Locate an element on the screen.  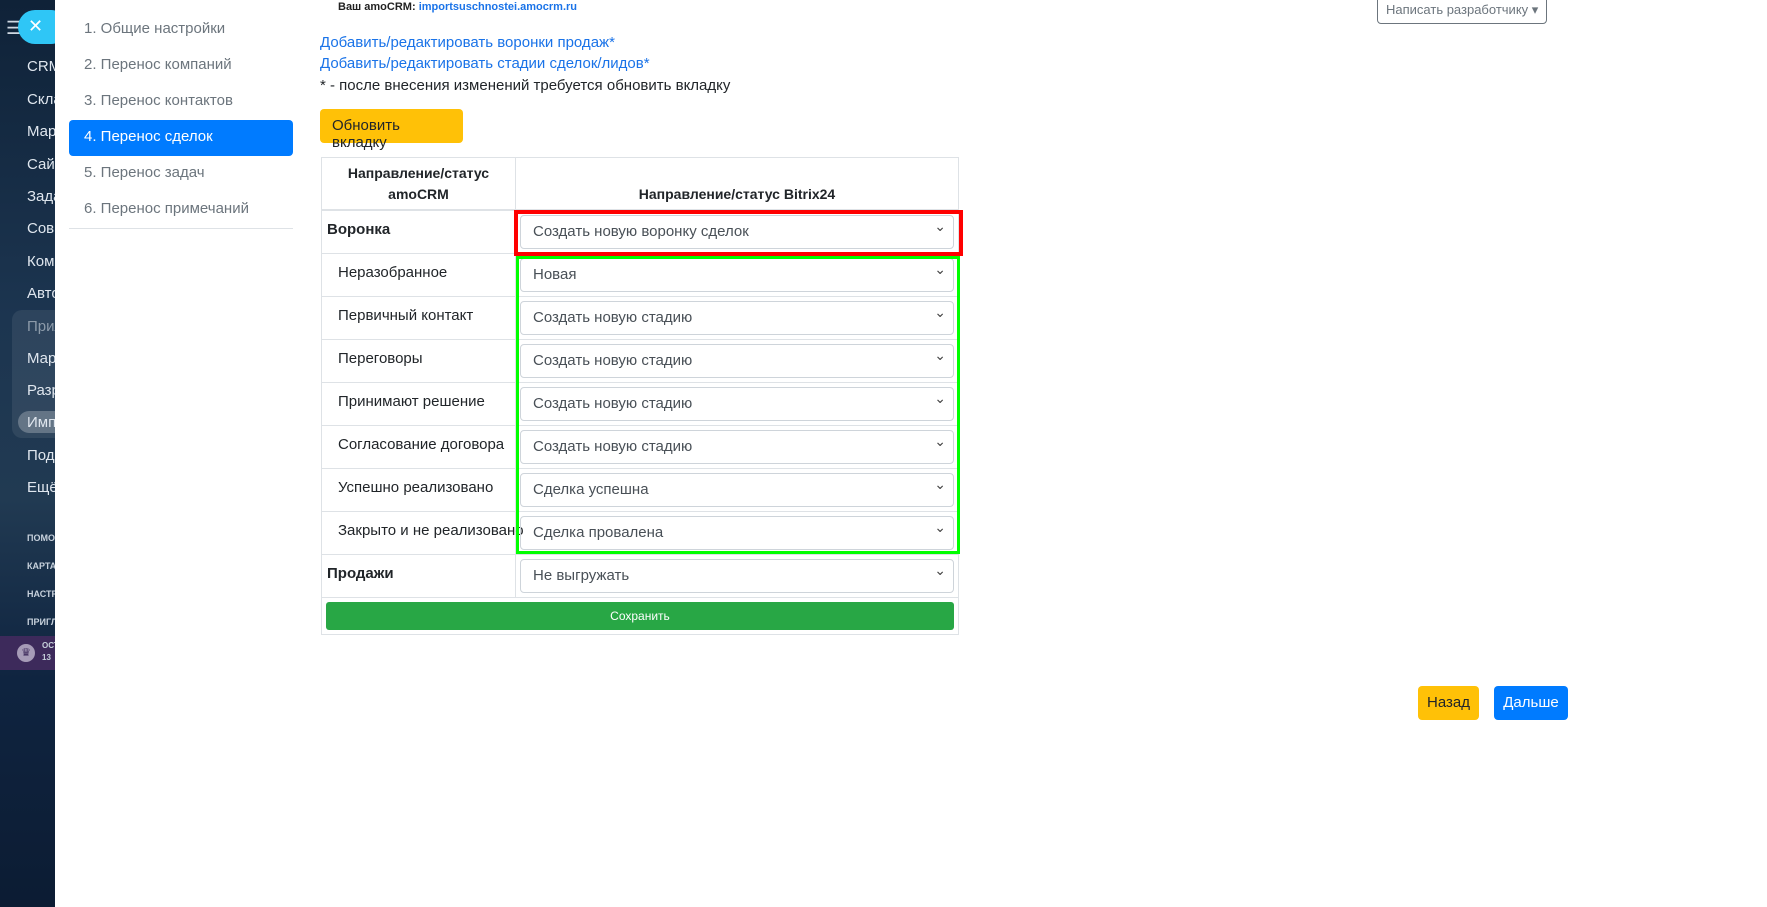
sidebar-item: Сайты is located at coordinates (41, 164).